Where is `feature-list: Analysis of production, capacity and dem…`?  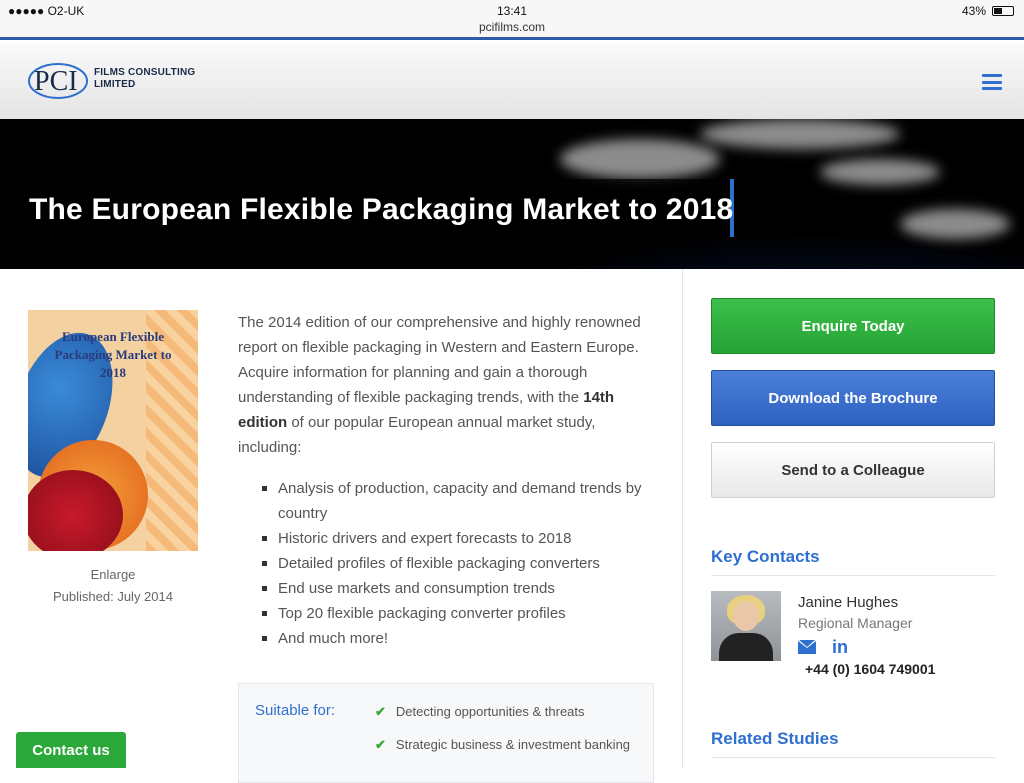
feature-list: Analysis of production, capacity and dem… is located at coordinates (462, 563).